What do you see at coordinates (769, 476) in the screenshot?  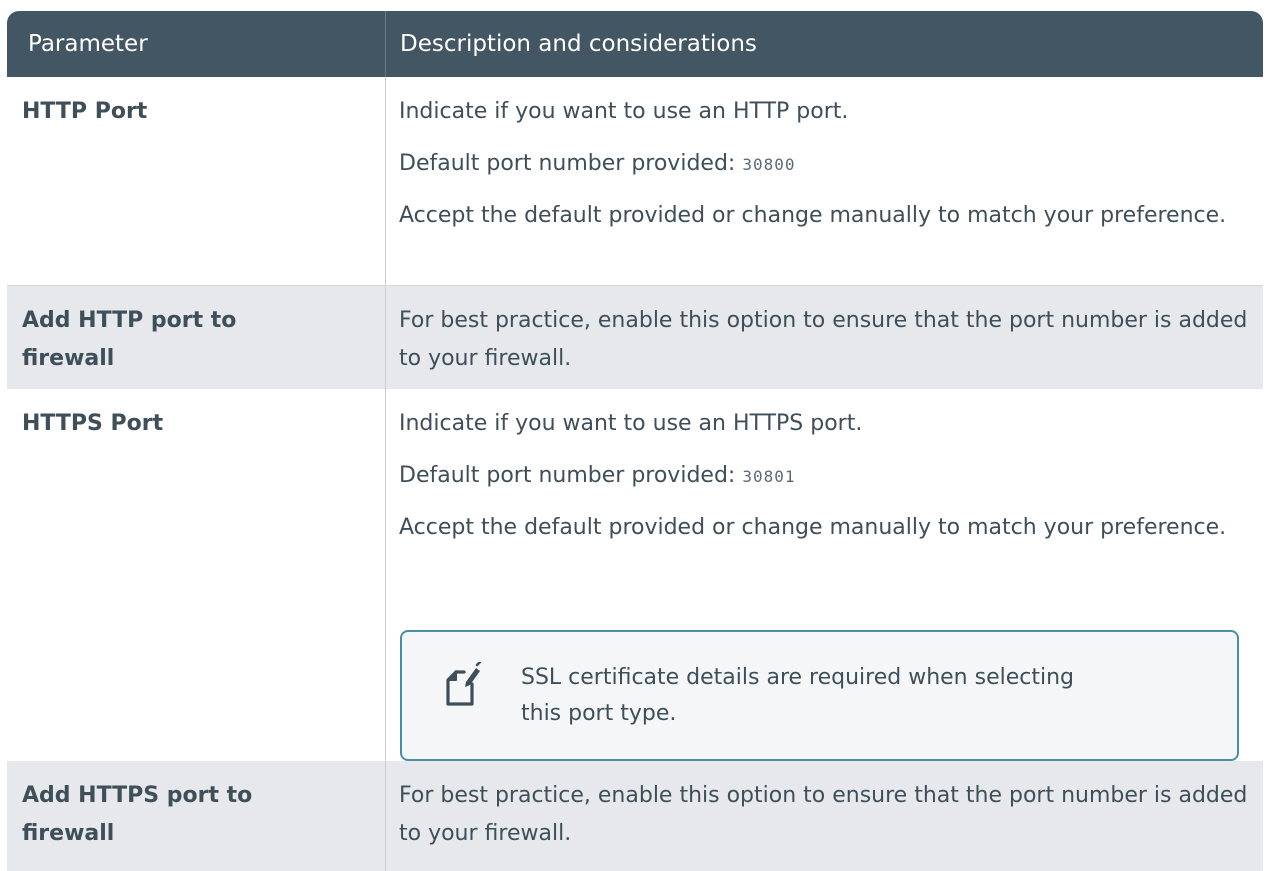 I see `port-value: 30801` at bounding box center [769, 476].